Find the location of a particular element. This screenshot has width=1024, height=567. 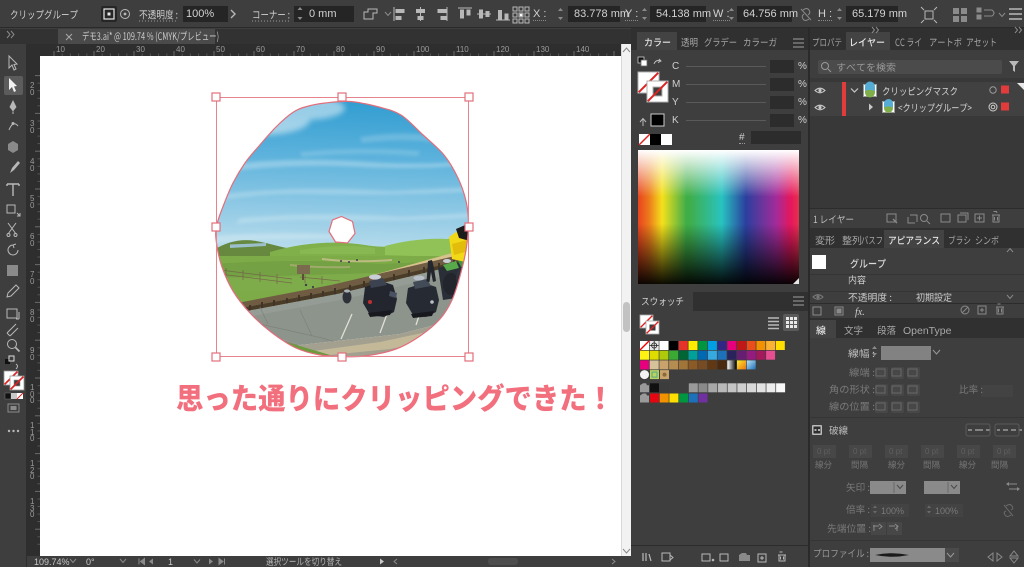

svg-text: fx. is located at coordinates (860, 312).